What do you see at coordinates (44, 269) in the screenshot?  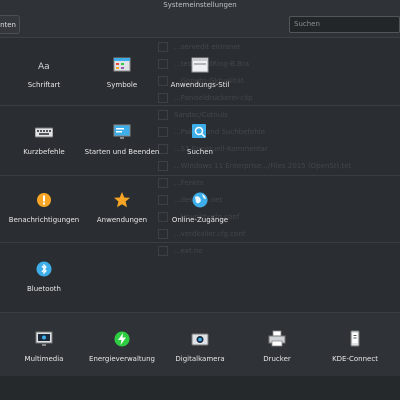 I see `bluetooth-icon` at bounding box center [44, 269].